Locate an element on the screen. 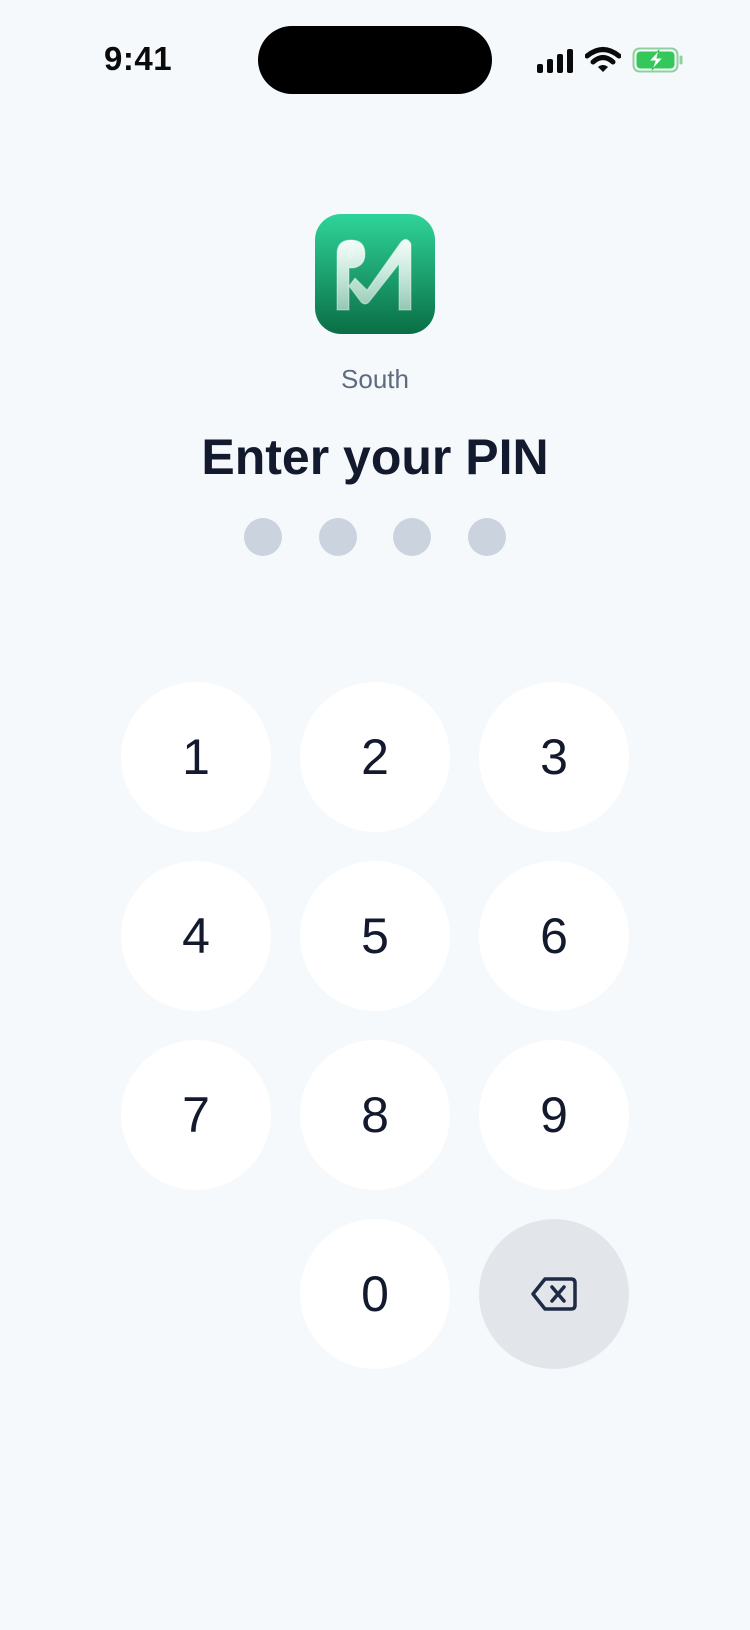  backspace-icon is located at coordinates (554, 1294).